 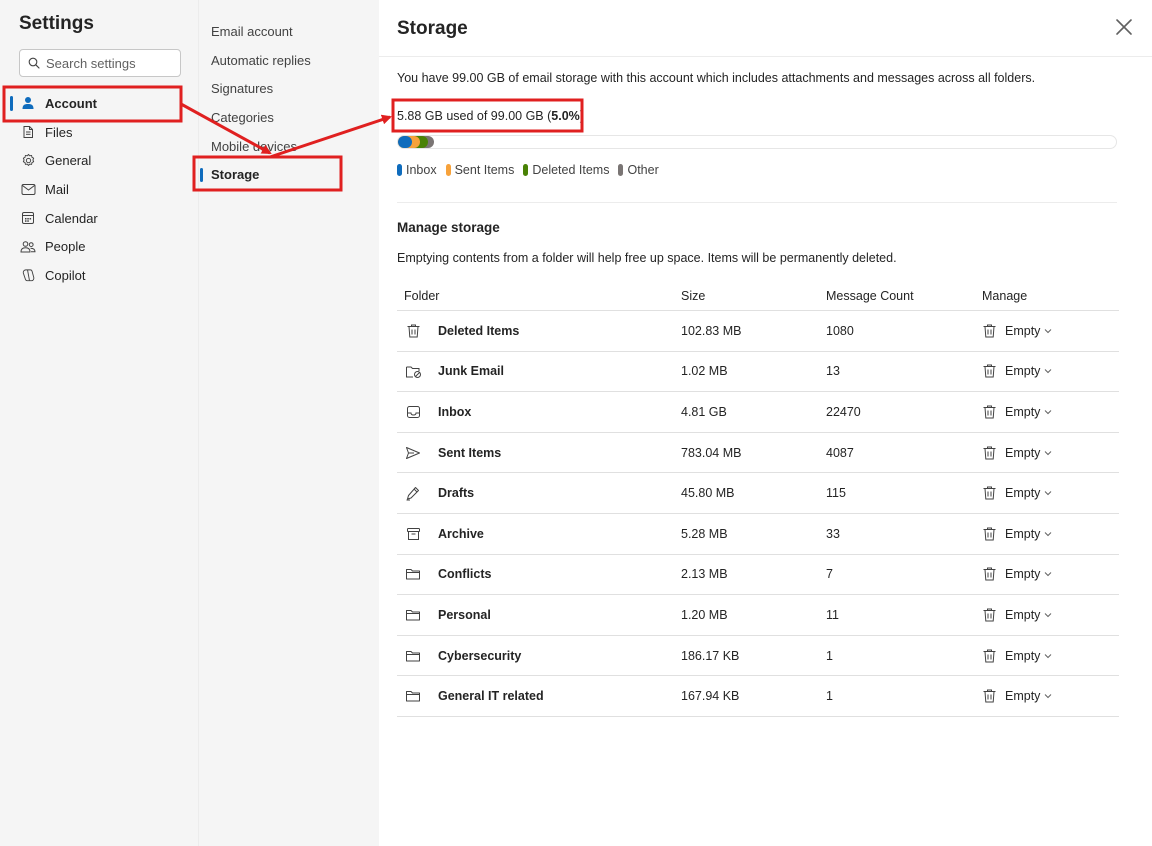 What do you see at coordinates (836, 493) in the screenshot?
I see `folder-message-count: 115` at bounding box center [836, 493].